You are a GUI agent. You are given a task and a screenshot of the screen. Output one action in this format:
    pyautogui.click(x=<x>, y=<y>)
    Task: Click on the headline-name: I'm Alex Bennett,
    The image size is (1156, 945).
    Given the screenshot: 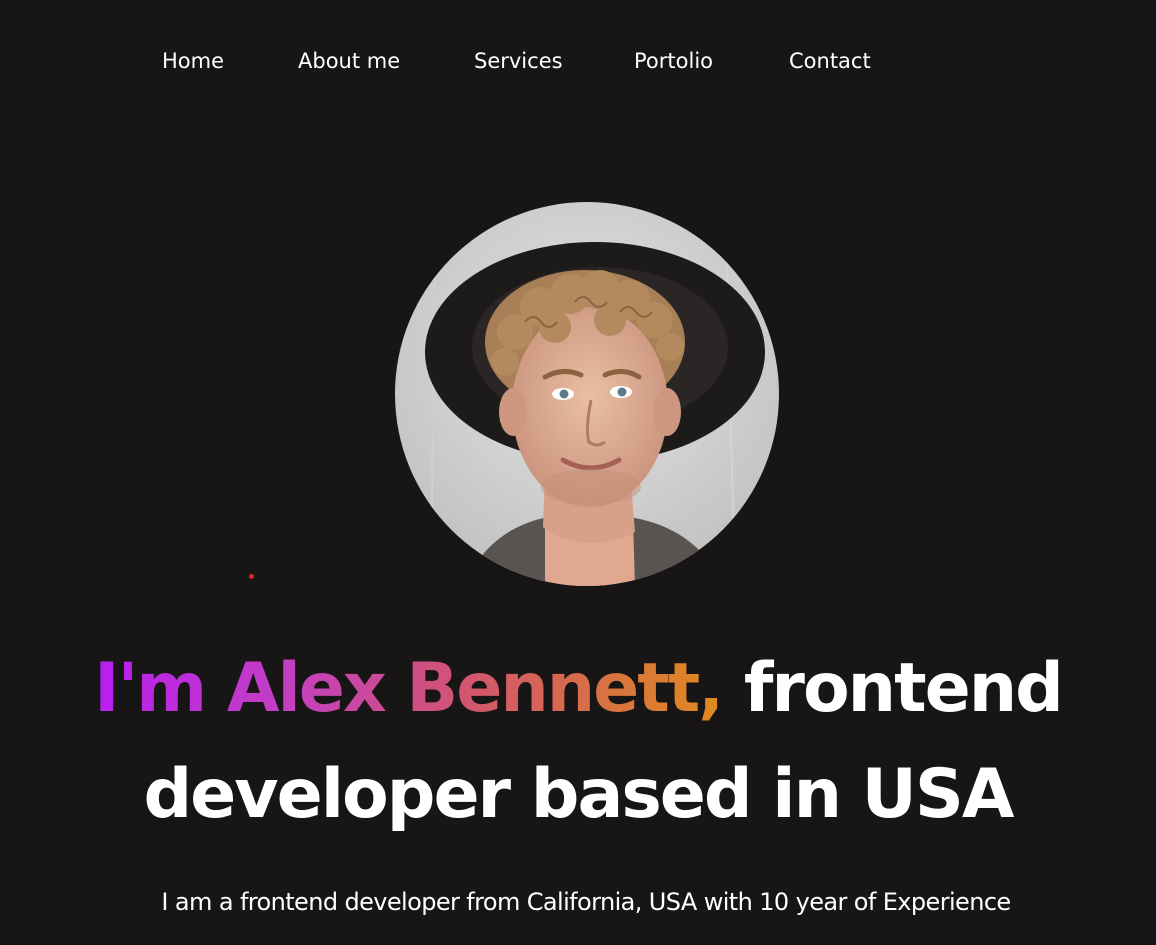 What is the action you would take?
    pyautogui.click(x=409, y=688)
    